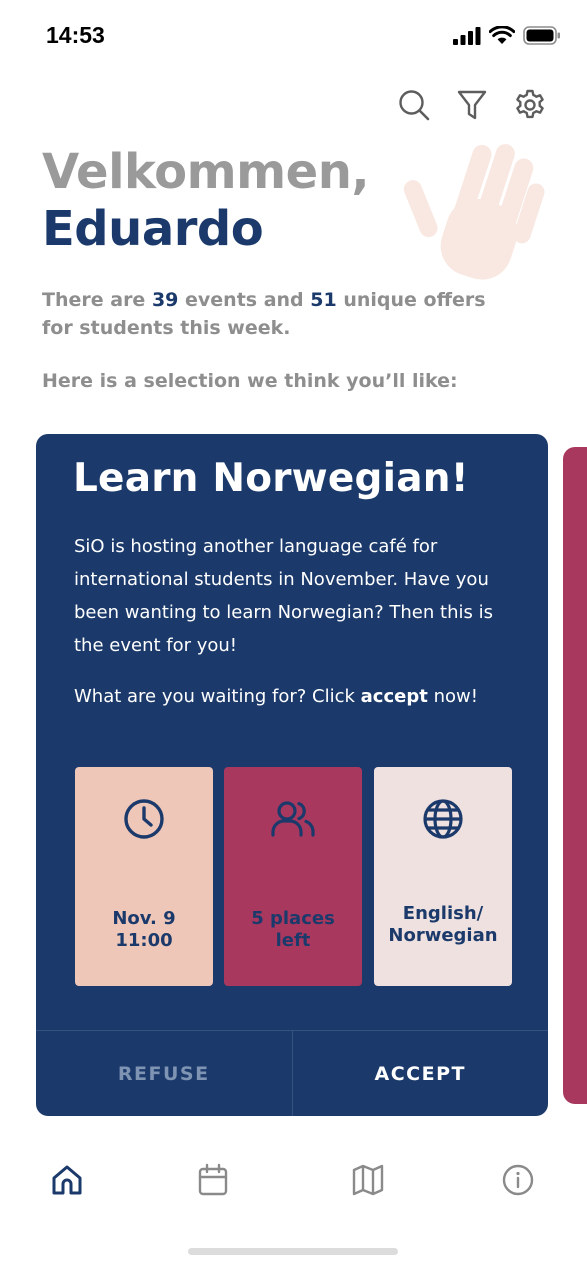 This screenshot has height=1270, width=587. I want to click on home-icon, so click(67, 1180).